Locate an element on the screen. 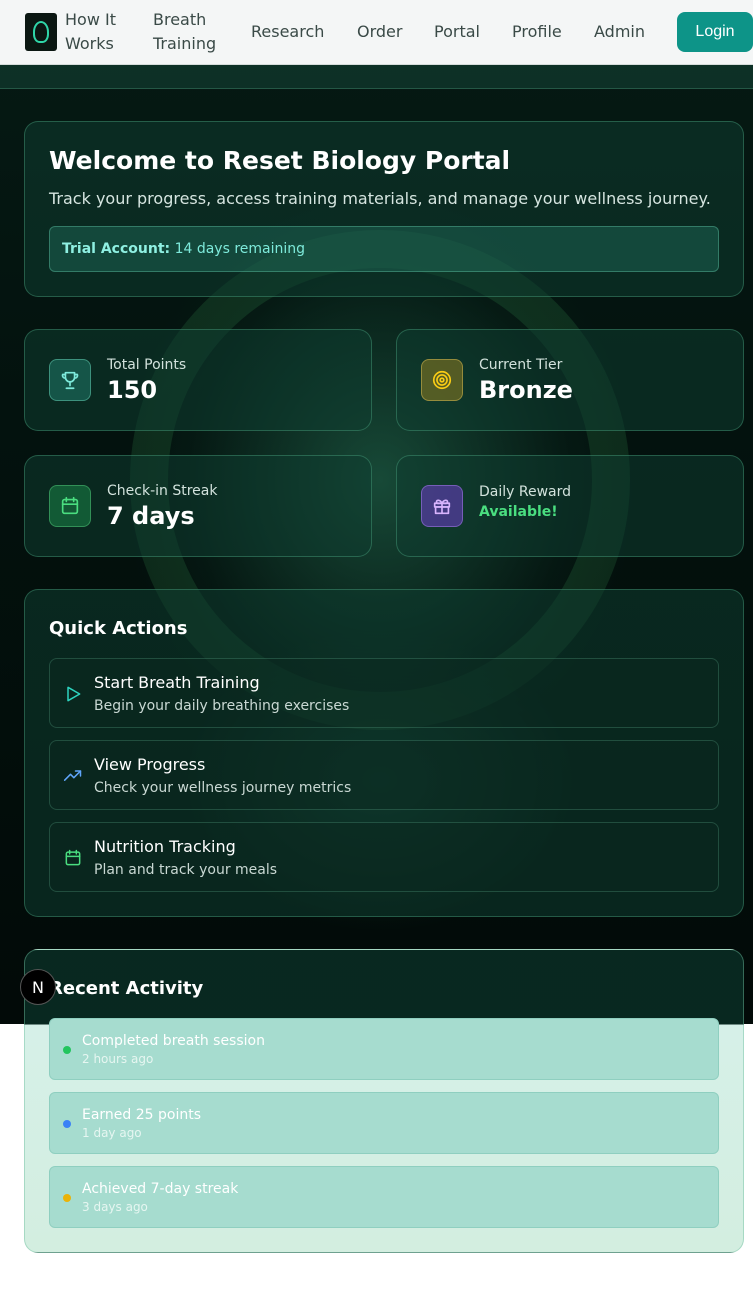 This screenshot has width=753, height=1309. current-tier-label: Current Tier is located at coordinates (521, 365).